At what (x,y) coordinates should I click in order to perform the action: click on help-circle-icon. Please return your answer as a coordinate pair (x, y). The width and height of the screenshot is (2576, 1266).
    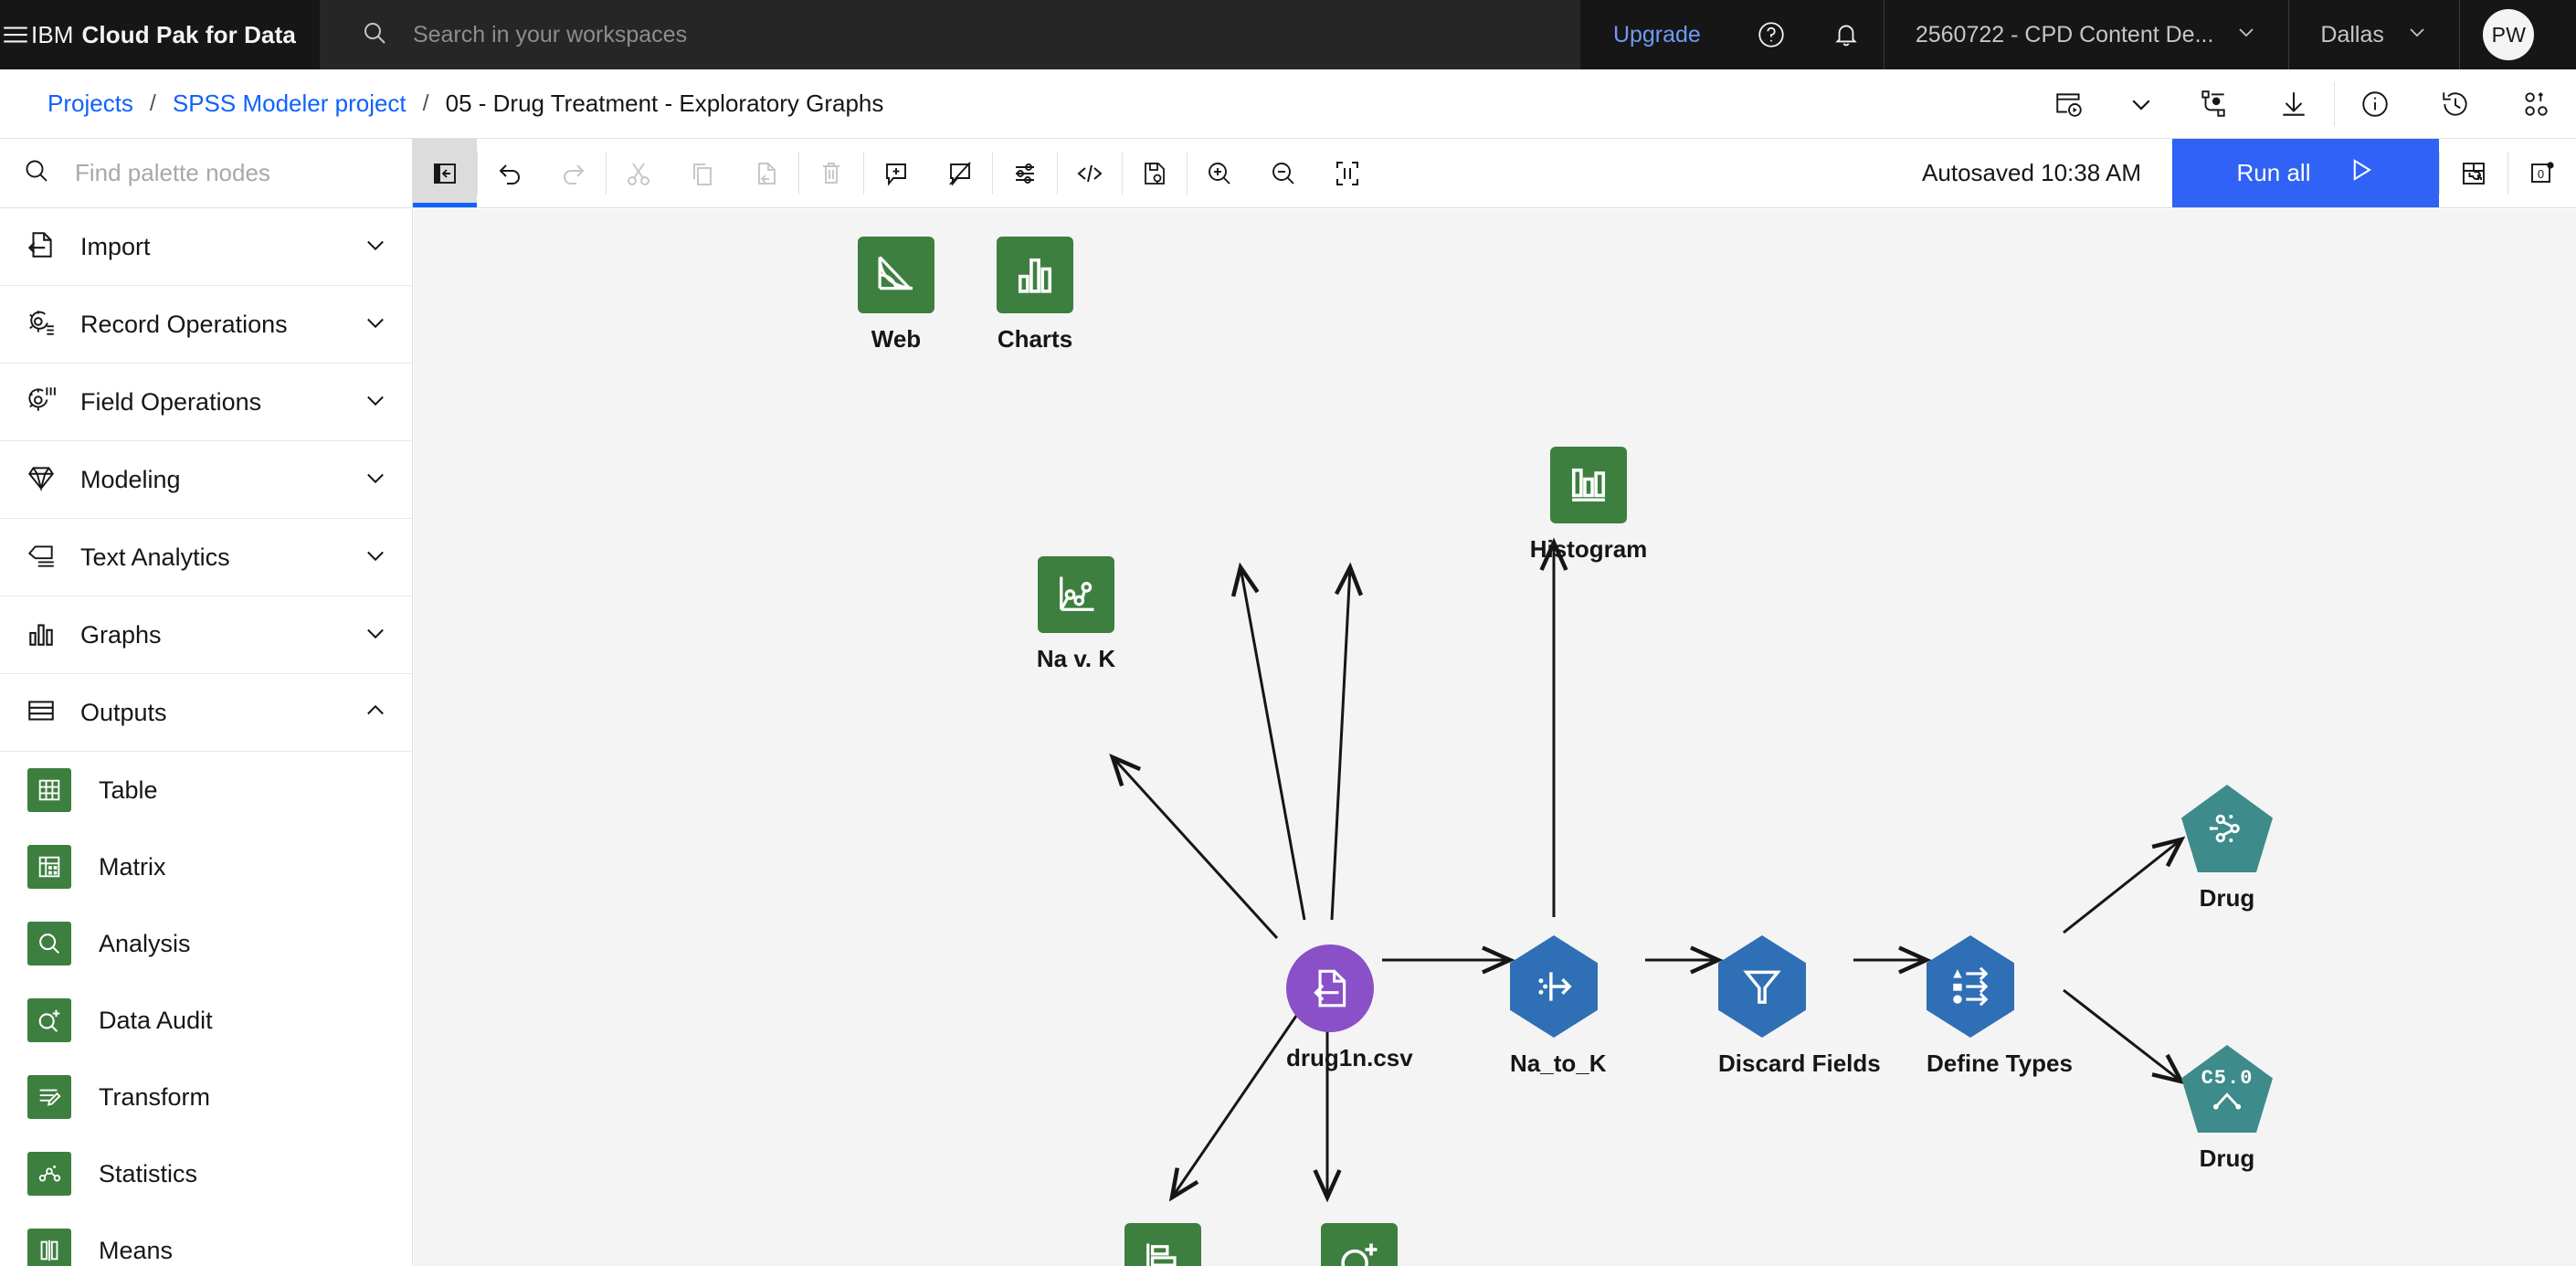
    Looking at the image, I should click on (1772, 34).